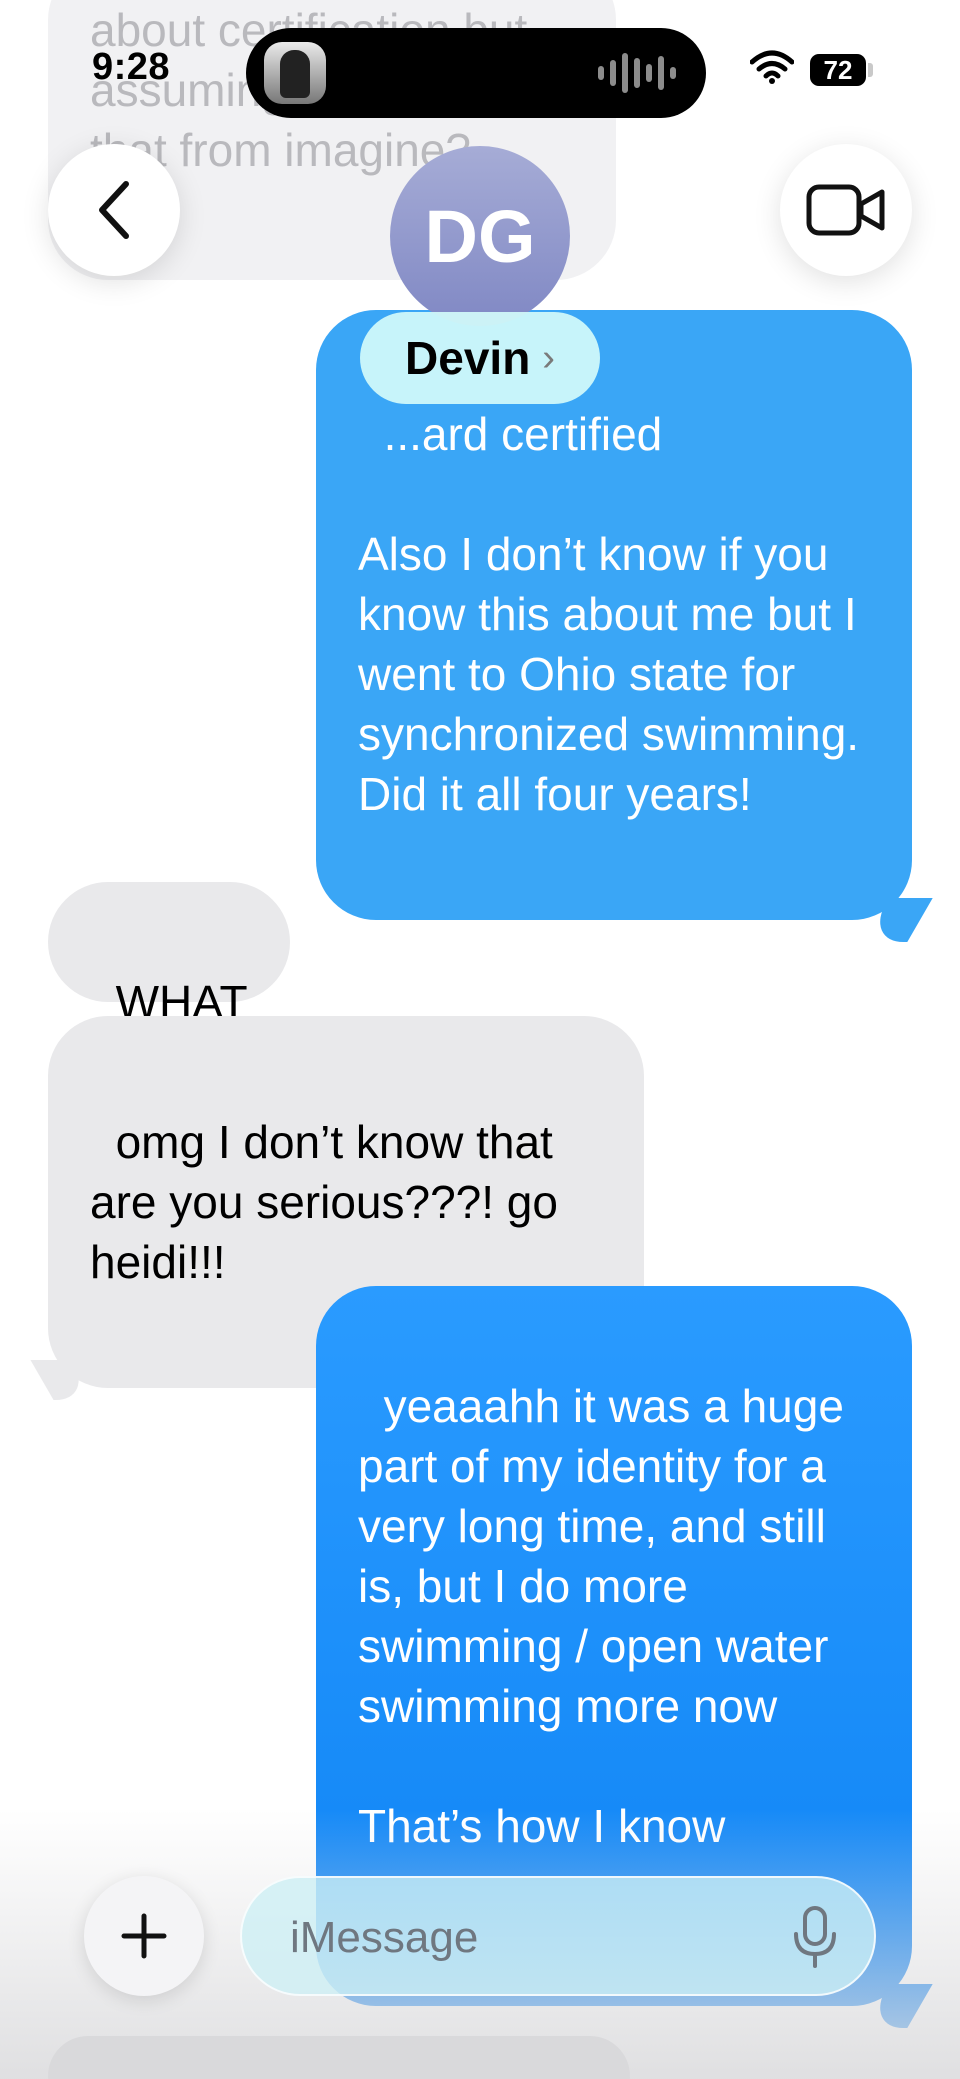 The image size is (960, 2079). I want to click on imessage-input, so click(520, 1938).